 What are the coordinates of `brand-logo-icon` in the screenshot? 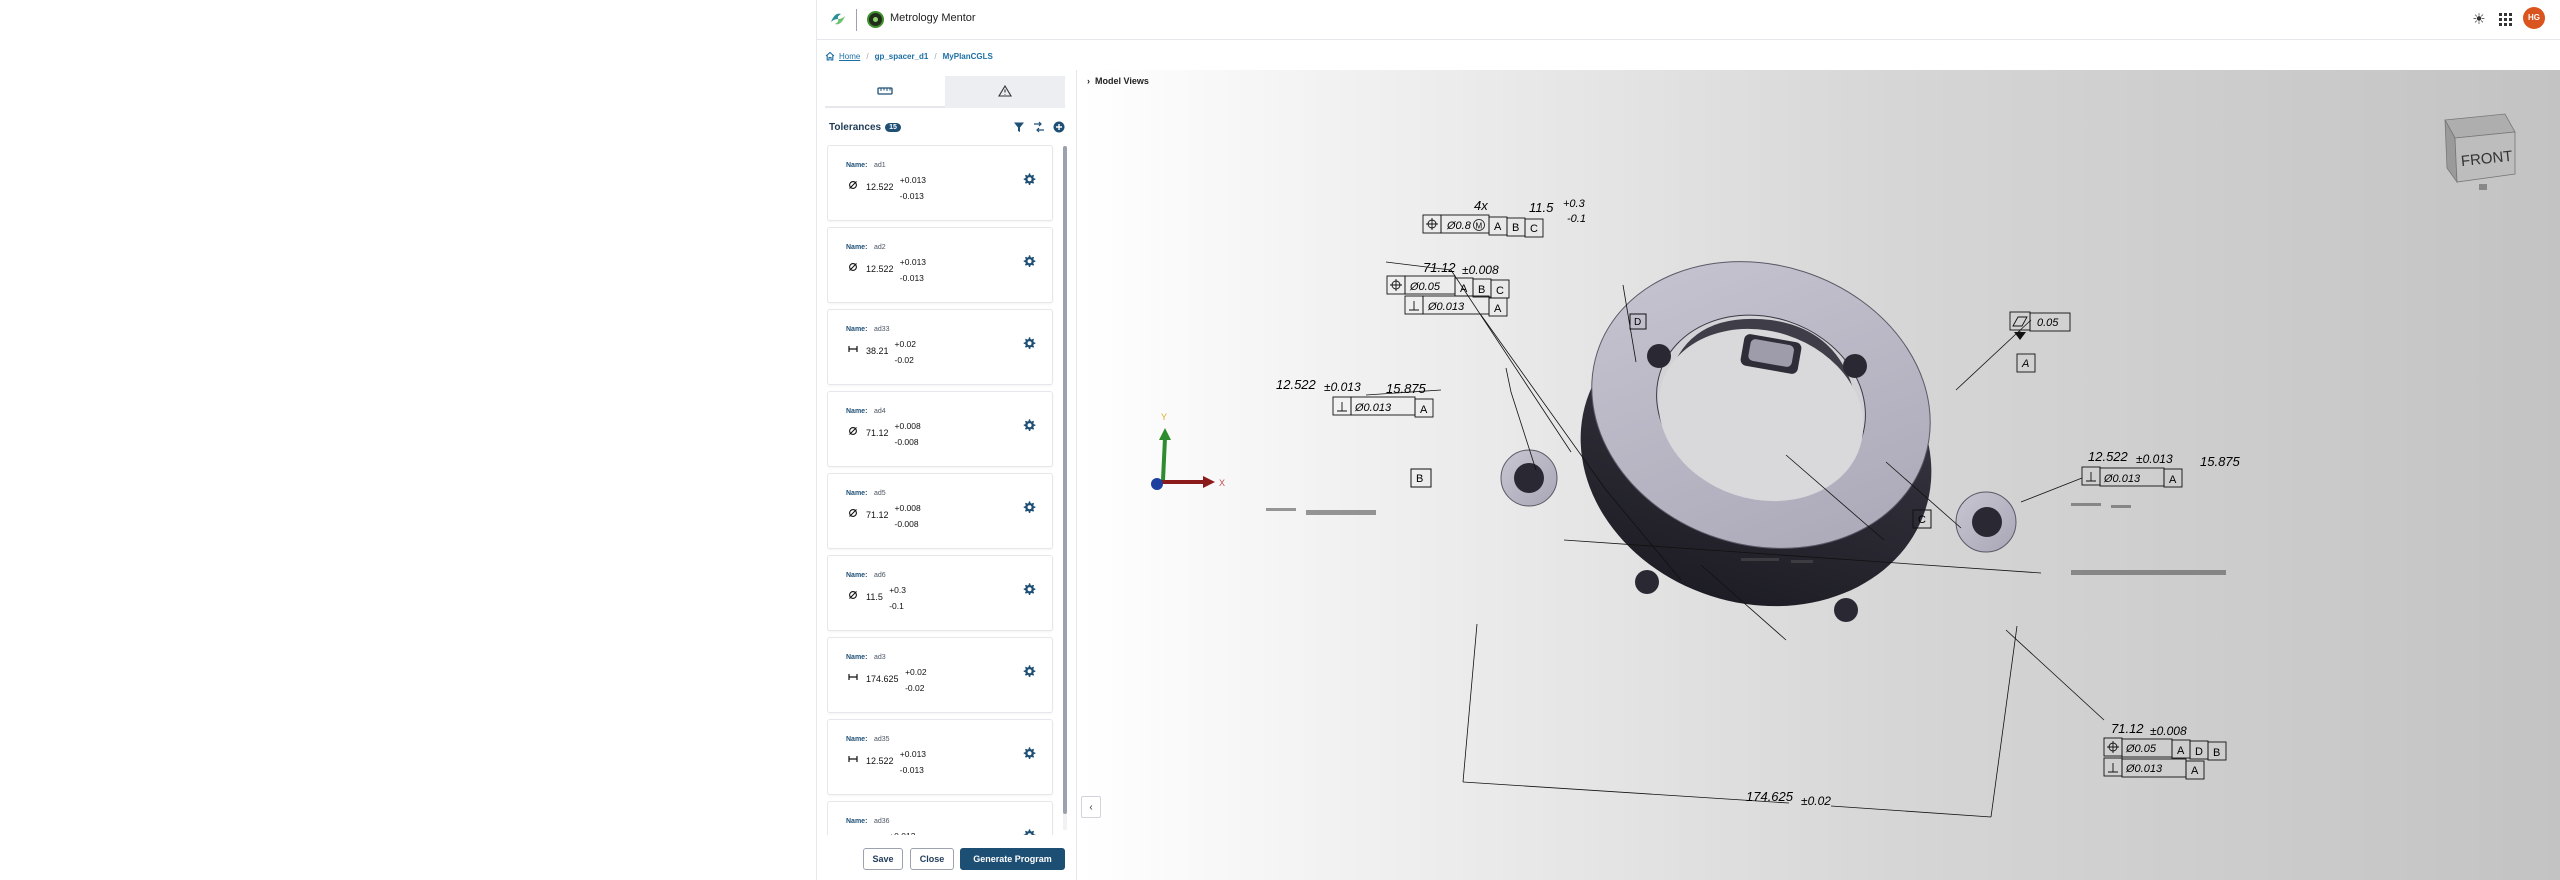 It's located at (838, 19).